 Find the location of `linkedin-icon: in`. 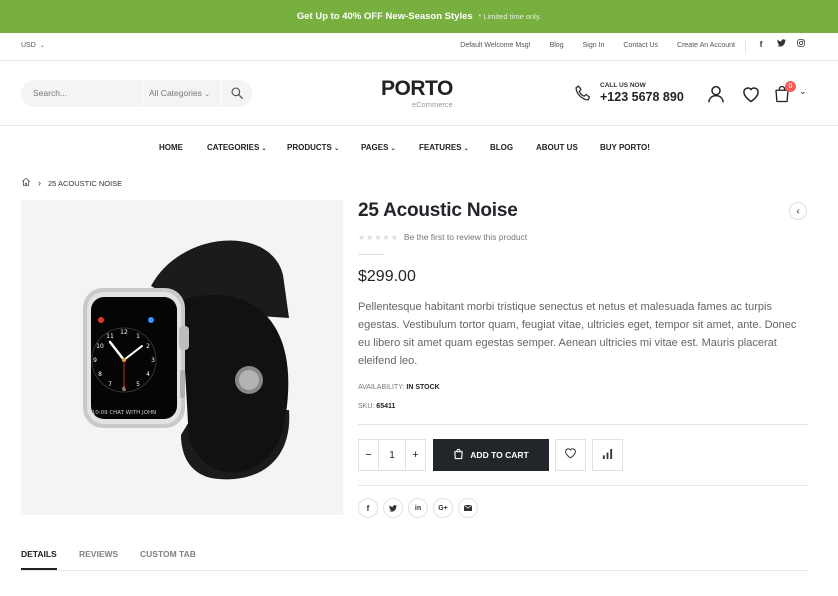

linkedin-icon: in is located at coordinates (418, 508).